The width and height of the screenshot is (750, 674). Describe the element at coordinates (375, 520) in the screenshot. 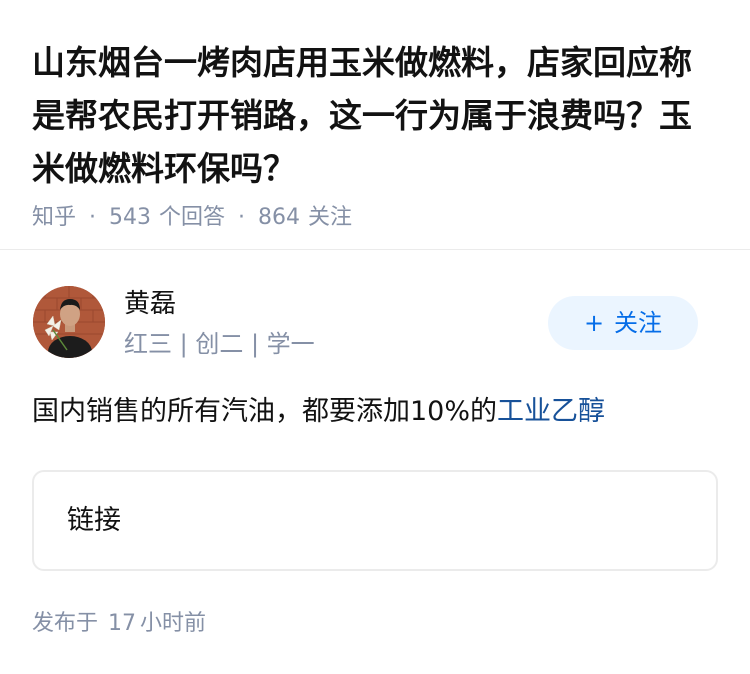

I see `link-card: 链接` at that location.